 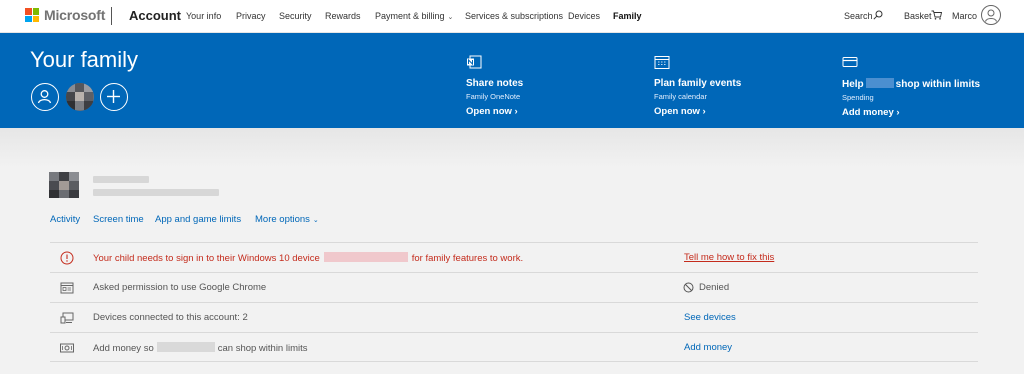 What do you see at coordinates (938, 84) in the screenshot?
I see `feature-title-suffix: shop within limits` at bounding box center [938, 84].